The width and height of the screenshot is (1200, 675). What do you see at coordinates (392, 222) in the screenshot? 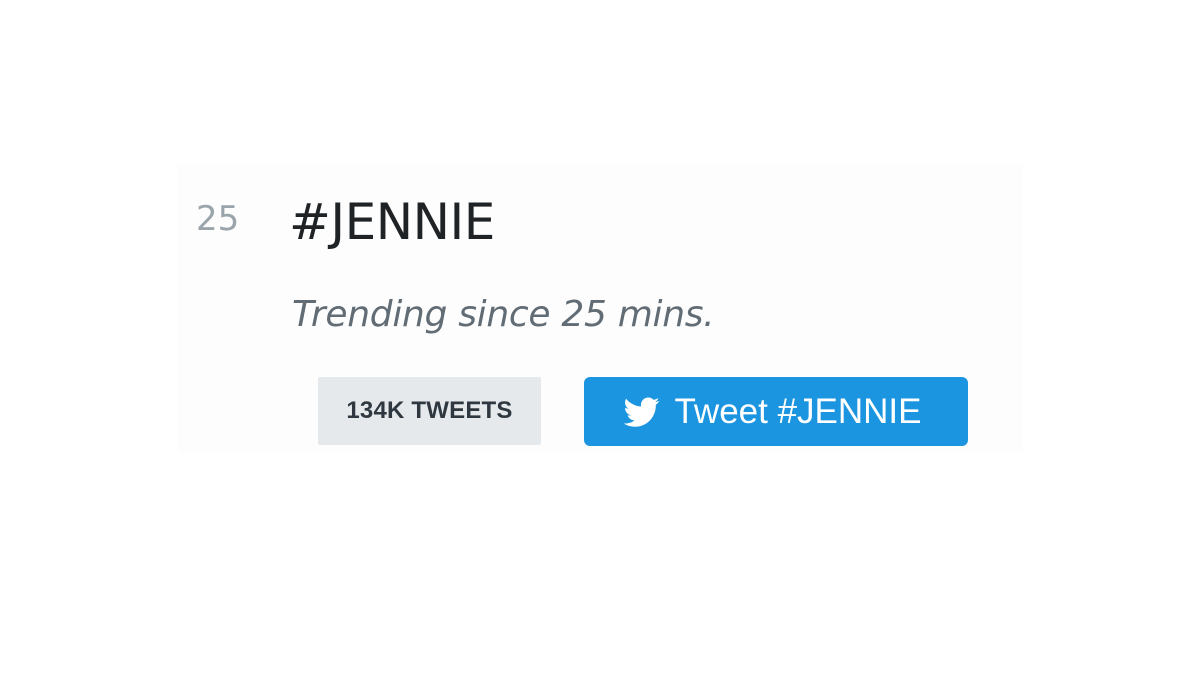
I see `trend-hashtag: #JENNIE` at bounding box center [392, 222].